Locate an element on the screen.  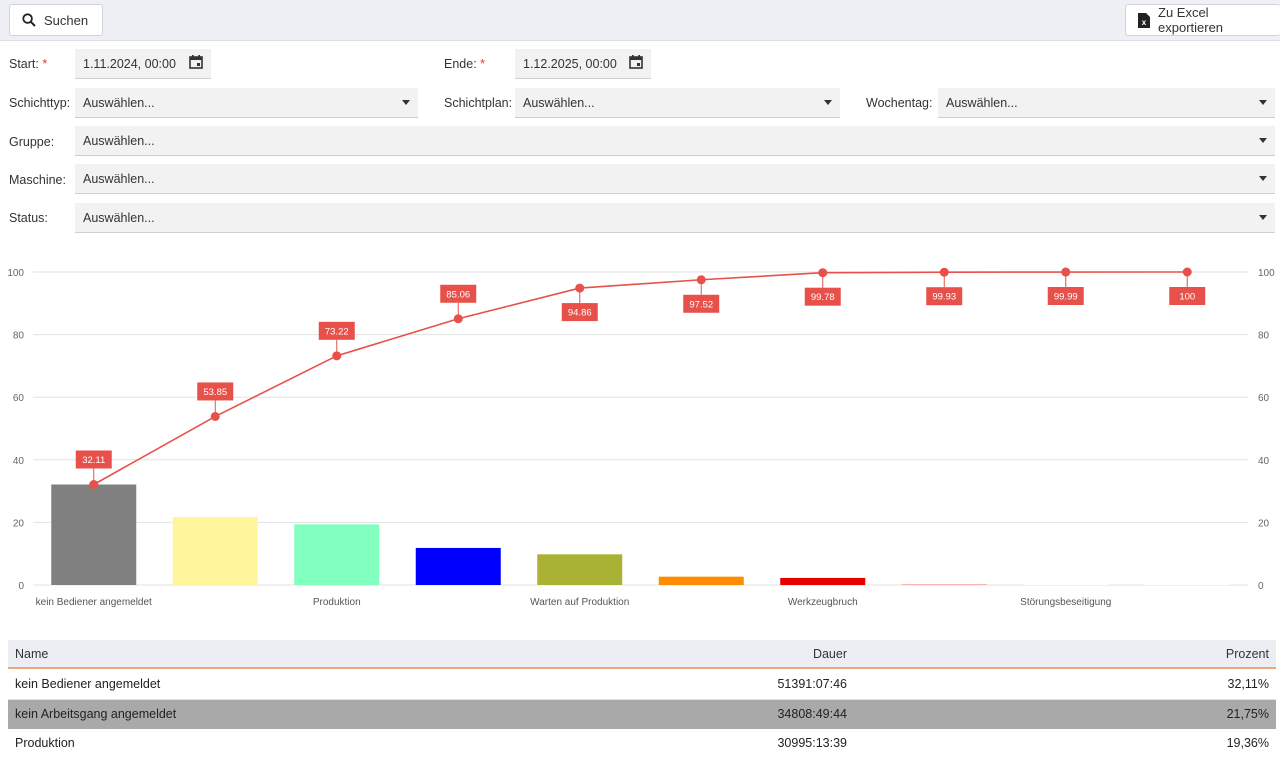
data-label: 99.99 is located at coordinates (1066, 297).